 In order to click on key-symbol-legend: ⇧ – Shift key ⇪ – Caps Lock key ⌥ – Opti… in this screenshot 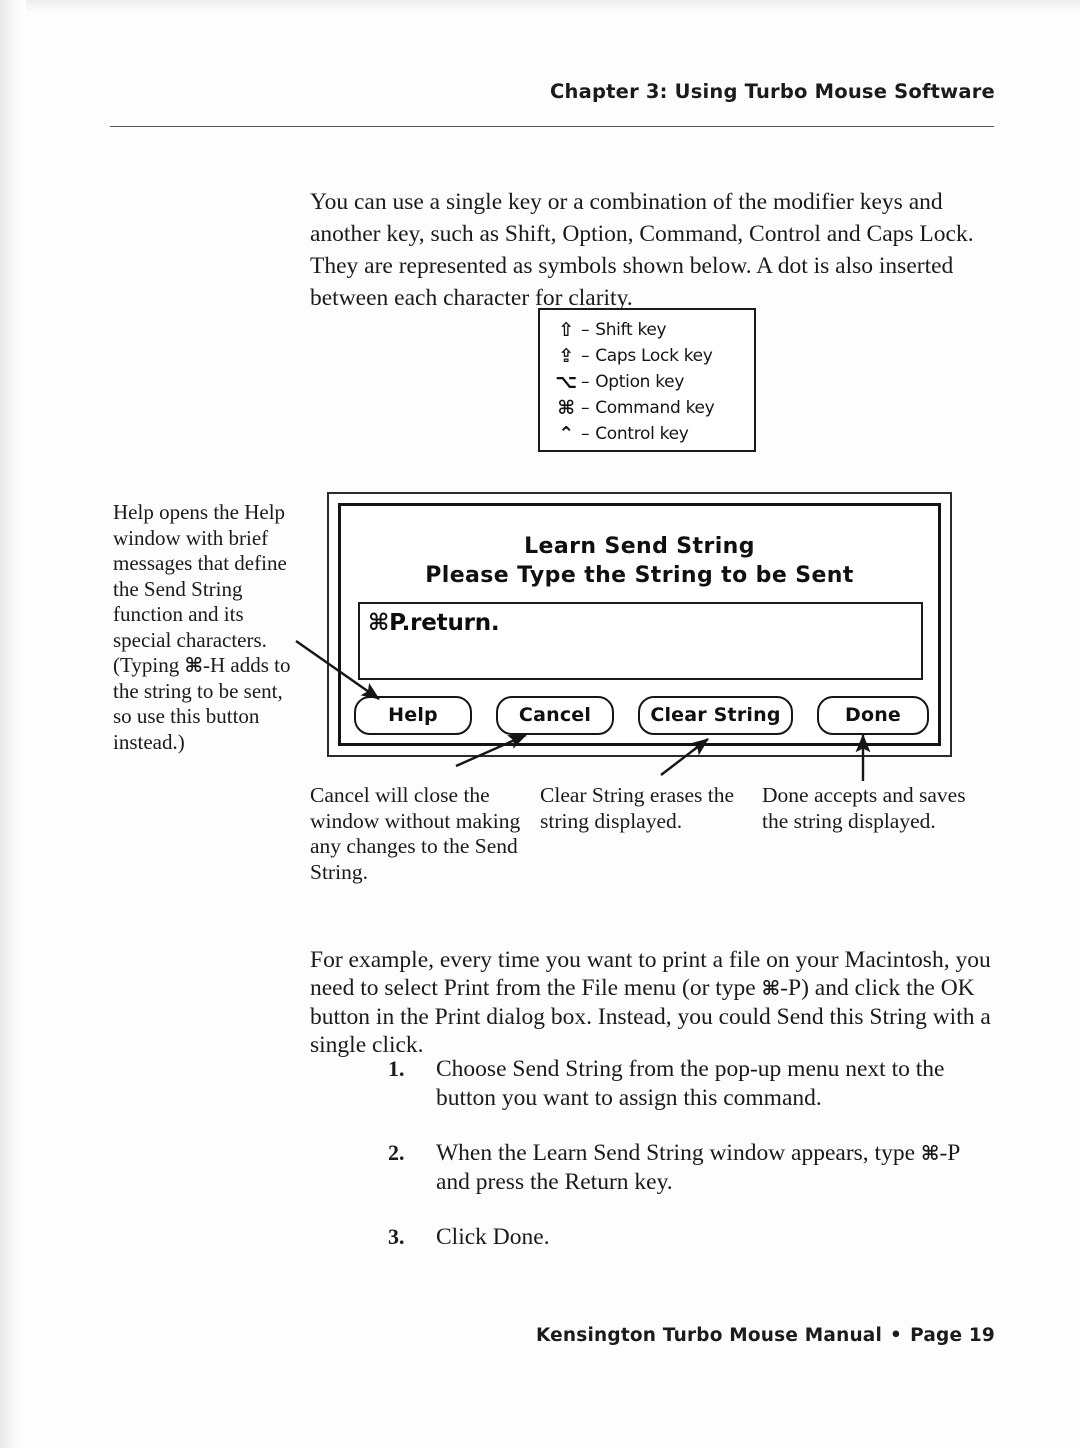, I will do `click(647, 380)`.